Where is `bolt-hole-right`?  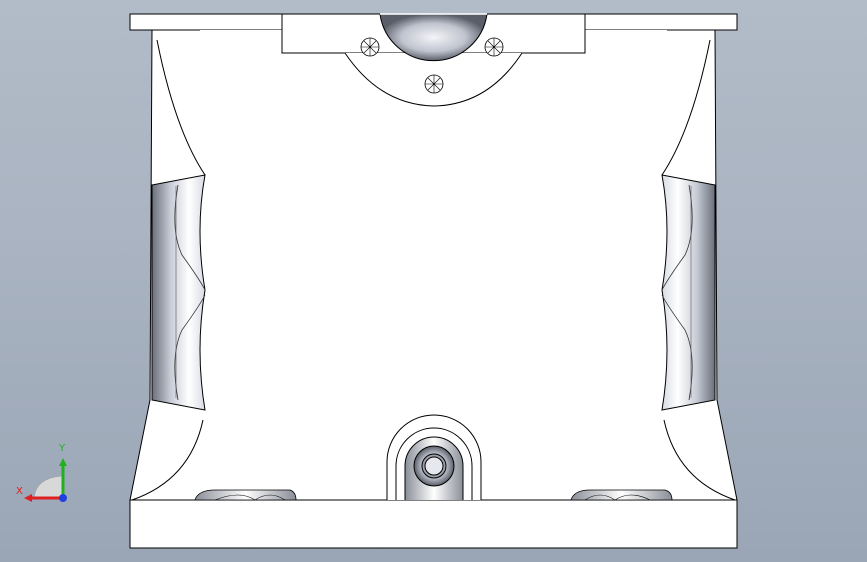
bolt-hole-right is located at coordinates (494, 47).